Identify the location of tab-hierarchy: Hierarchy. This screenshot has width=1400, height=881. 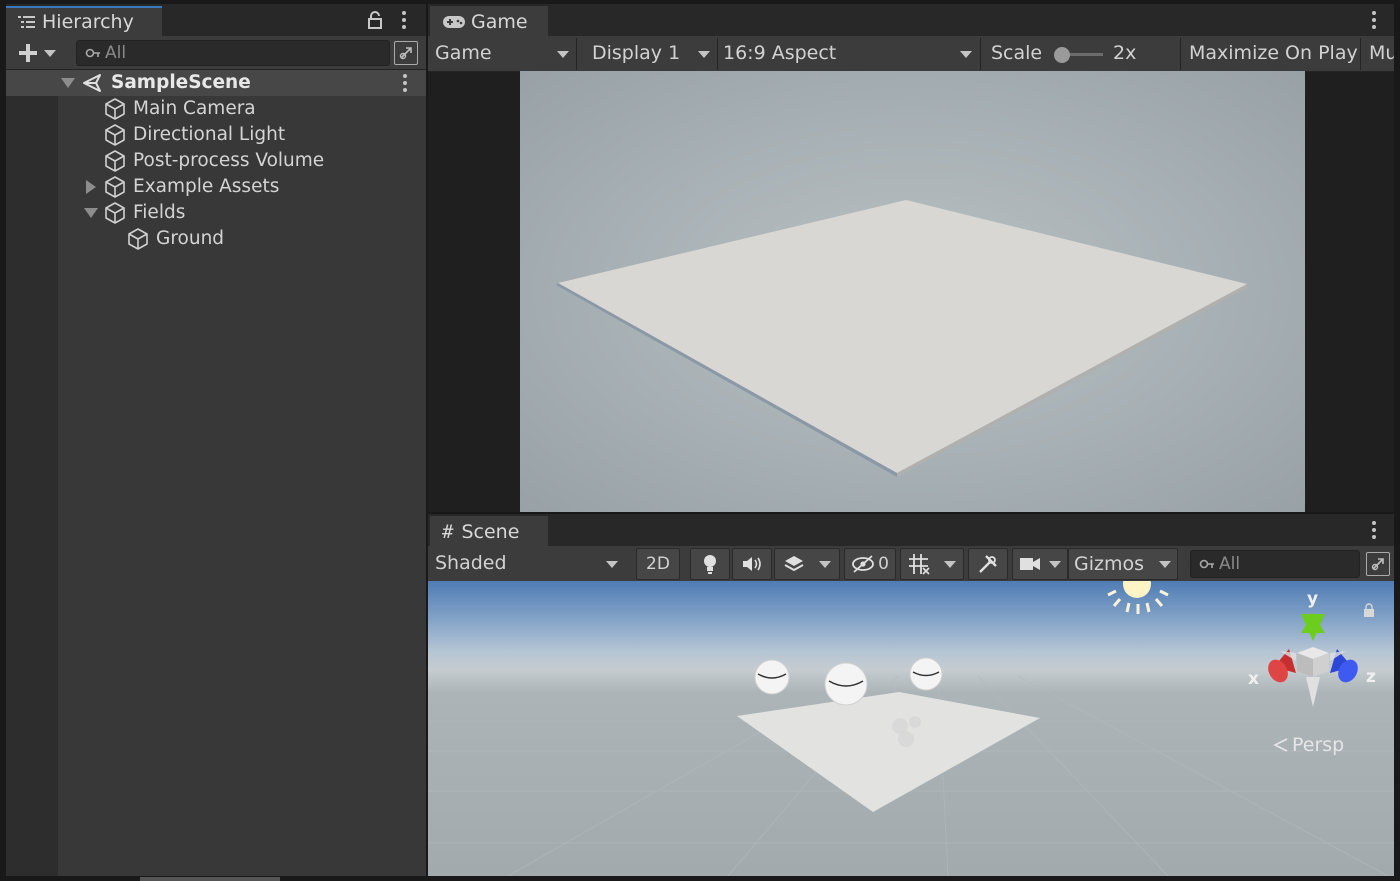
(84, 21).